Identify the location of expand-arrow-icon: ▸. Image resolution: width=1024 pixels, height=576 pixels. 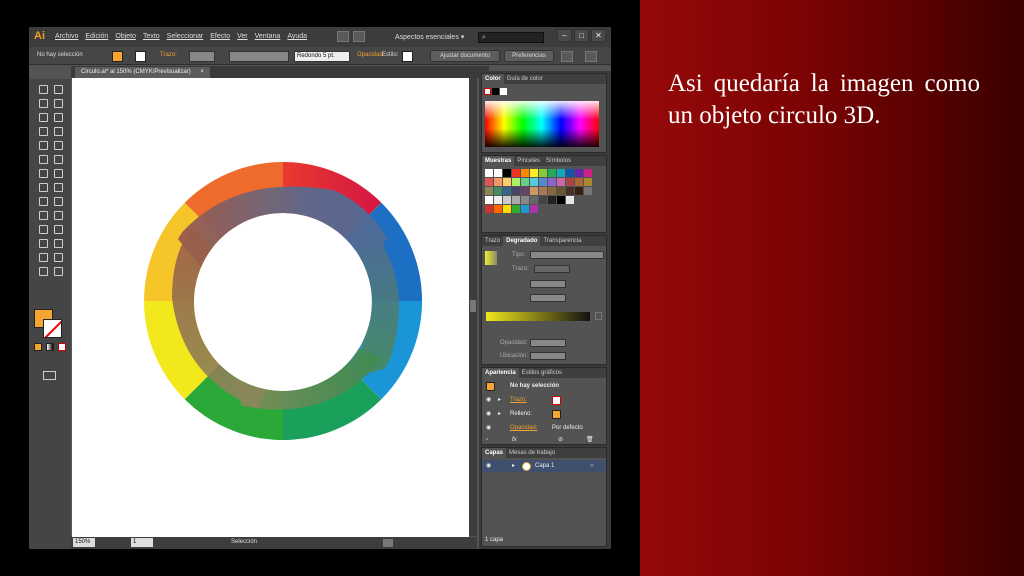
(499, 400).